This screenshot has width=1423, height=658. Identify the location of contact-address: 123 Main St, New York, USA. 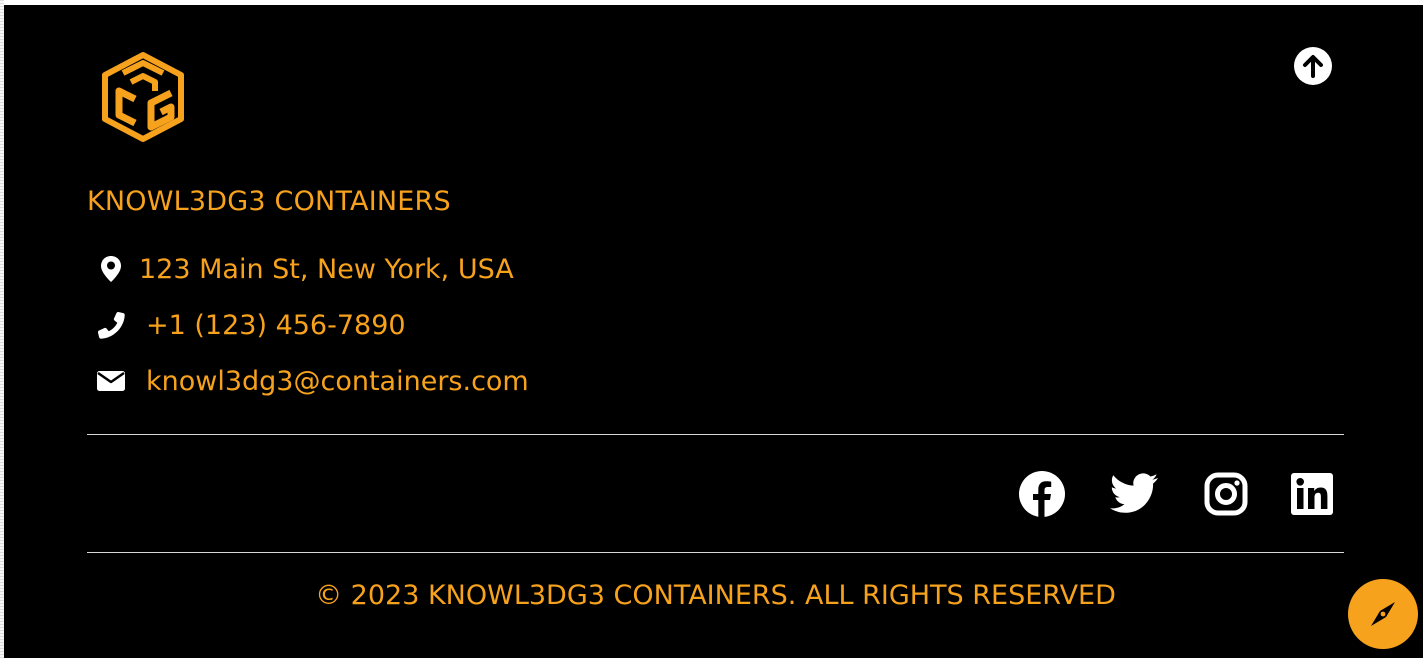
(304, 269).